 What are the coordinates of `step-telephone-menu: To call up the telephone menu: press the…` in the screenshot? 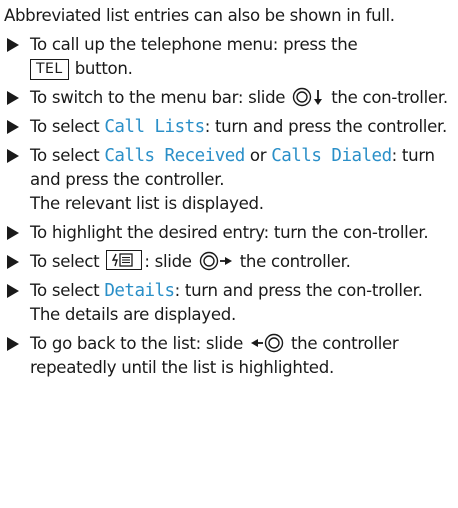 It's located at (230, 57).